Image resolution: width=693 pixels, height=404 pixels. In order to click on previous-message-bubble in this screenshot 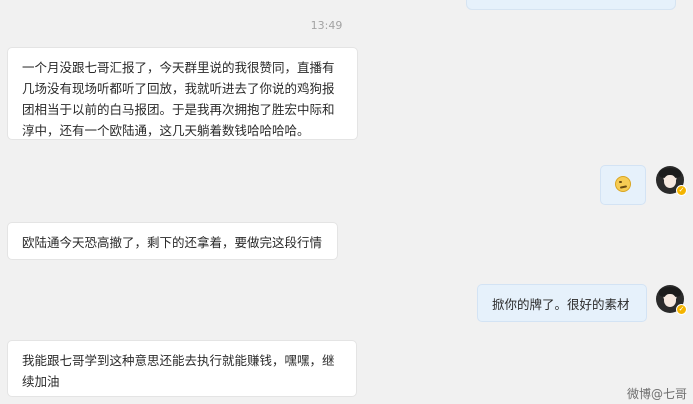, I will do `click(571, 5)`.